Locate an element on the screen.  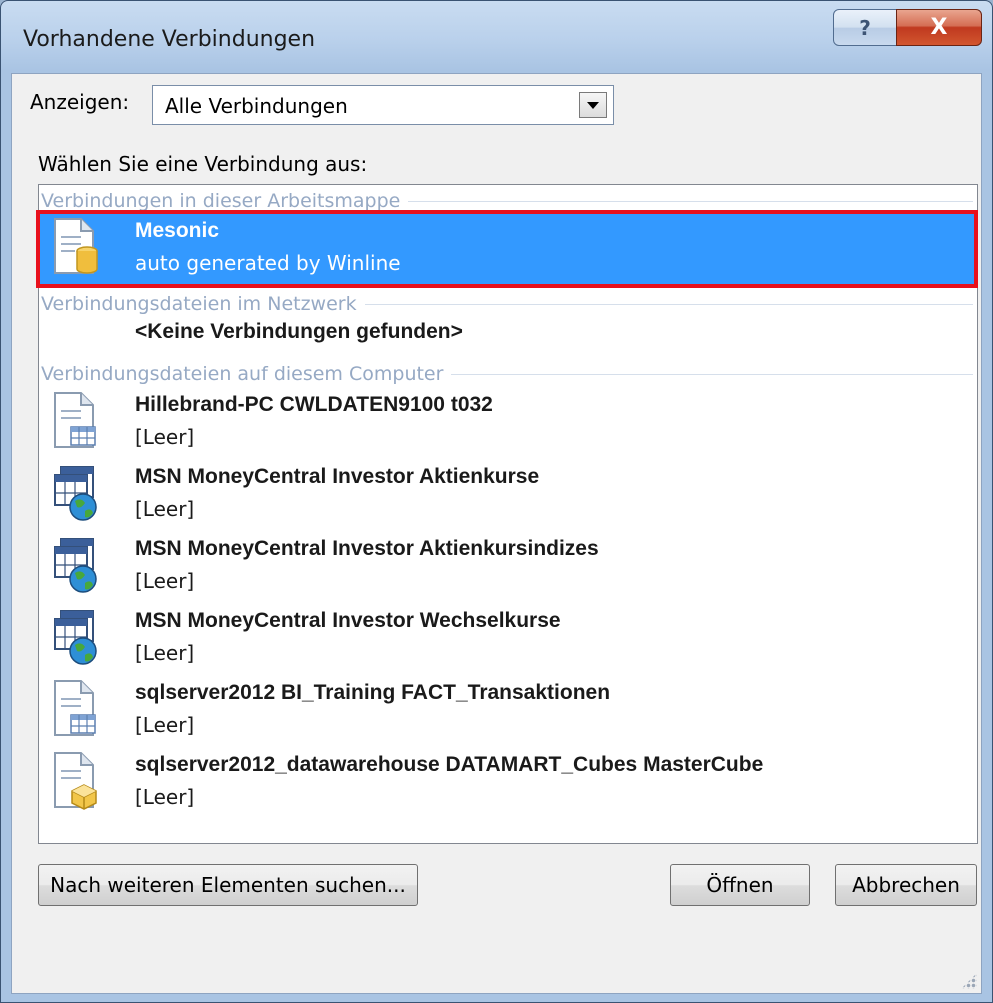
connection-name: Mesonic is located at coordinates (177, 230).